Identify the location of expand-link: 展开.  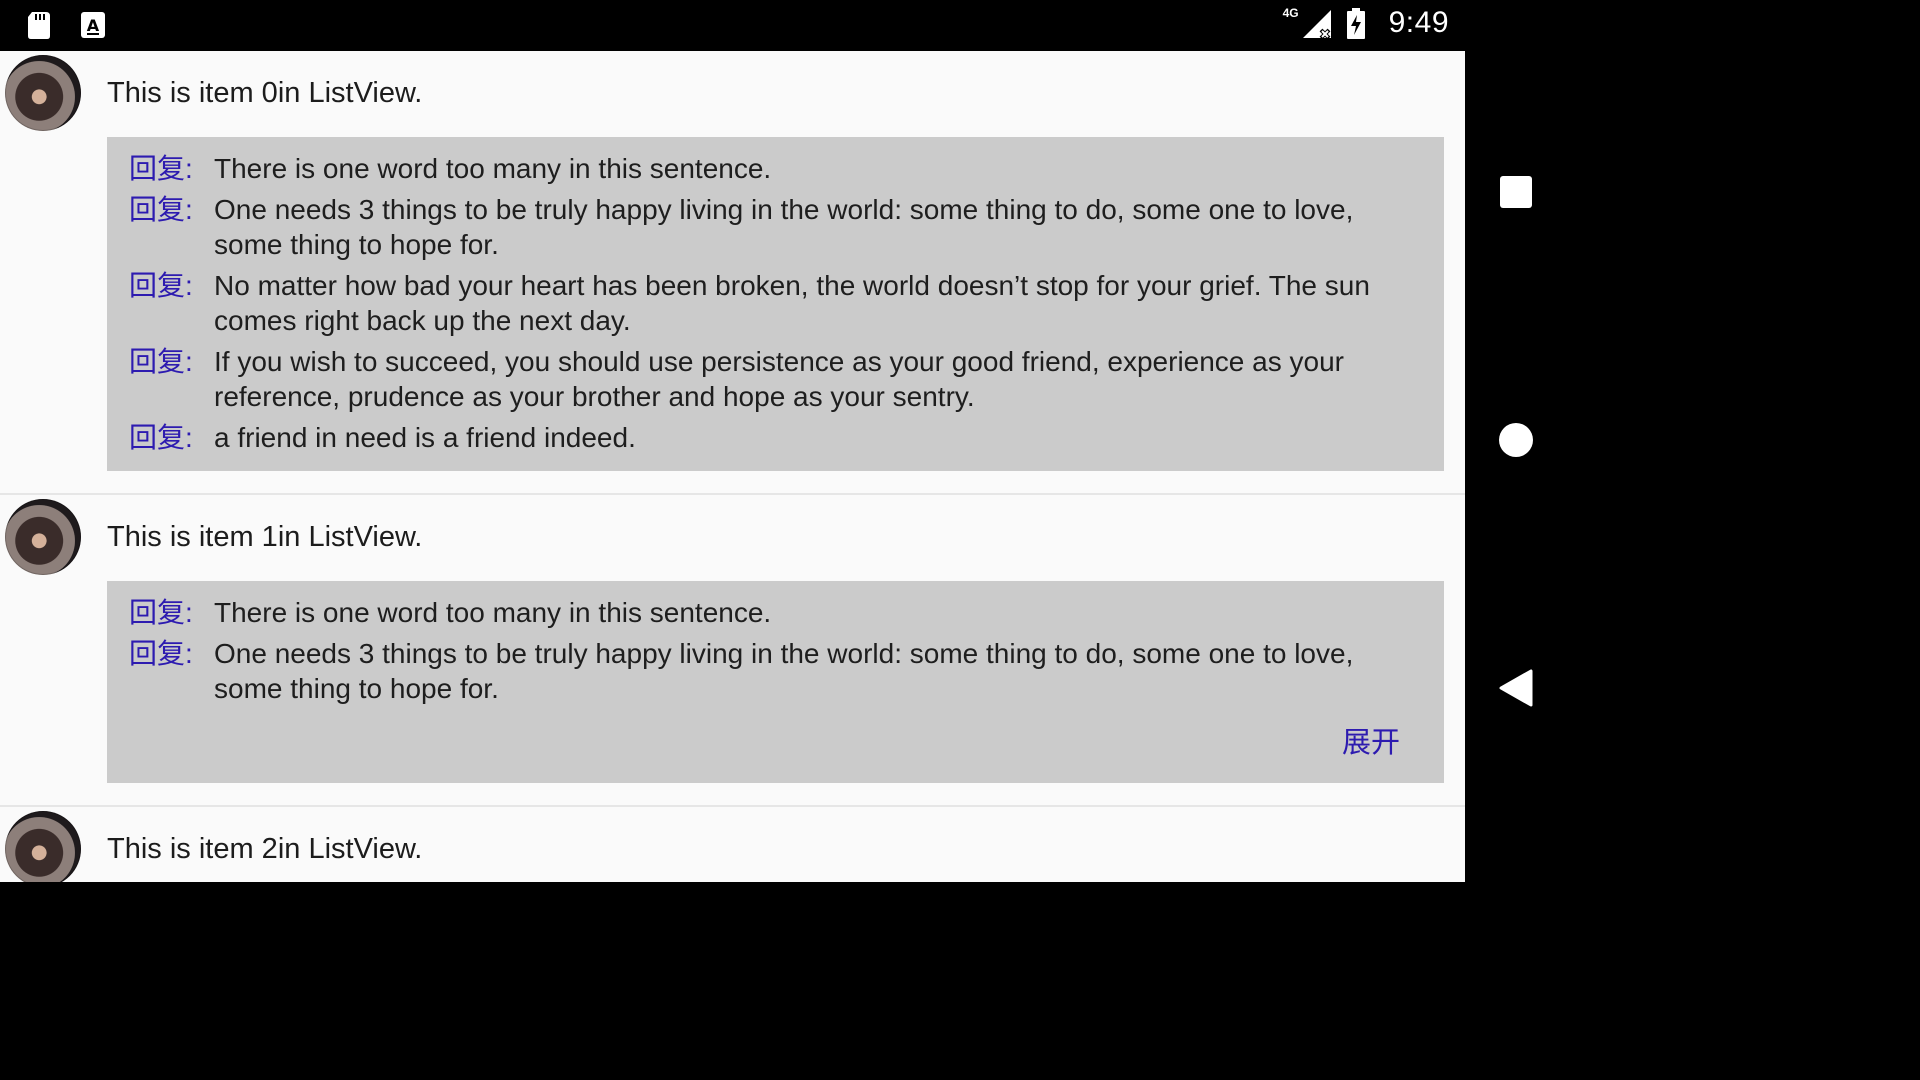
(1371, 740).